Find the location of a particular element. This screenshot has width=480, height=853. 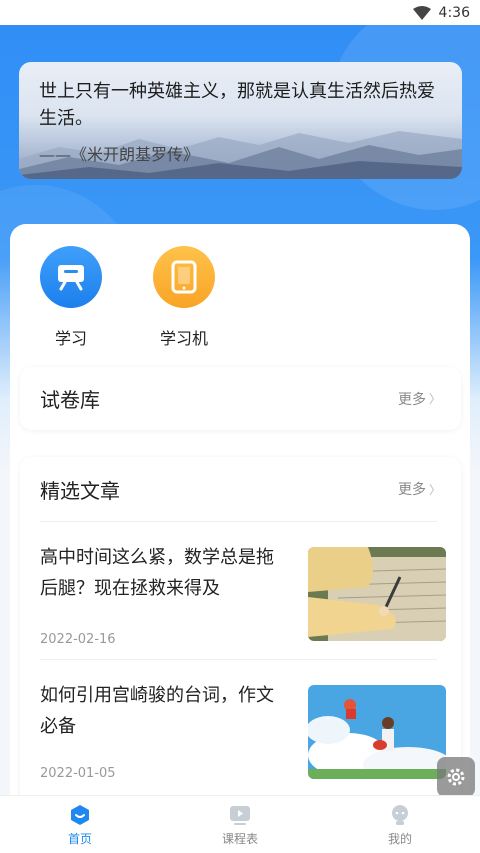

settings-floating-button is located at coordinates (456, 777).